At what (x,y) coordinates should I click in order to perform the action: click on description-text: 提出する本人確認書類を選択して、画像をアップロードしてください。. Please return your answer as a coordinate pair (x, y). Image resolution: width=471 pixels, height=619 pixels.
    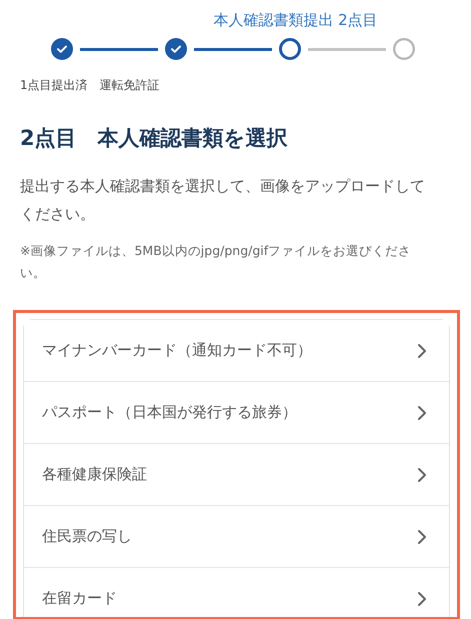
    Looking at the image, I should click on (223, 200).